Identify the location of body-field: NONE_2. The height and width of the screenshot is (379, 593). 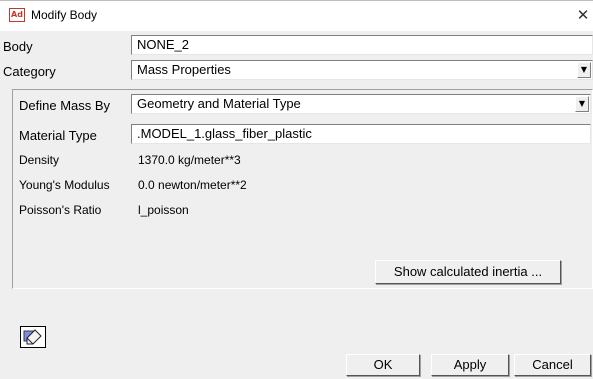
(362, 45).